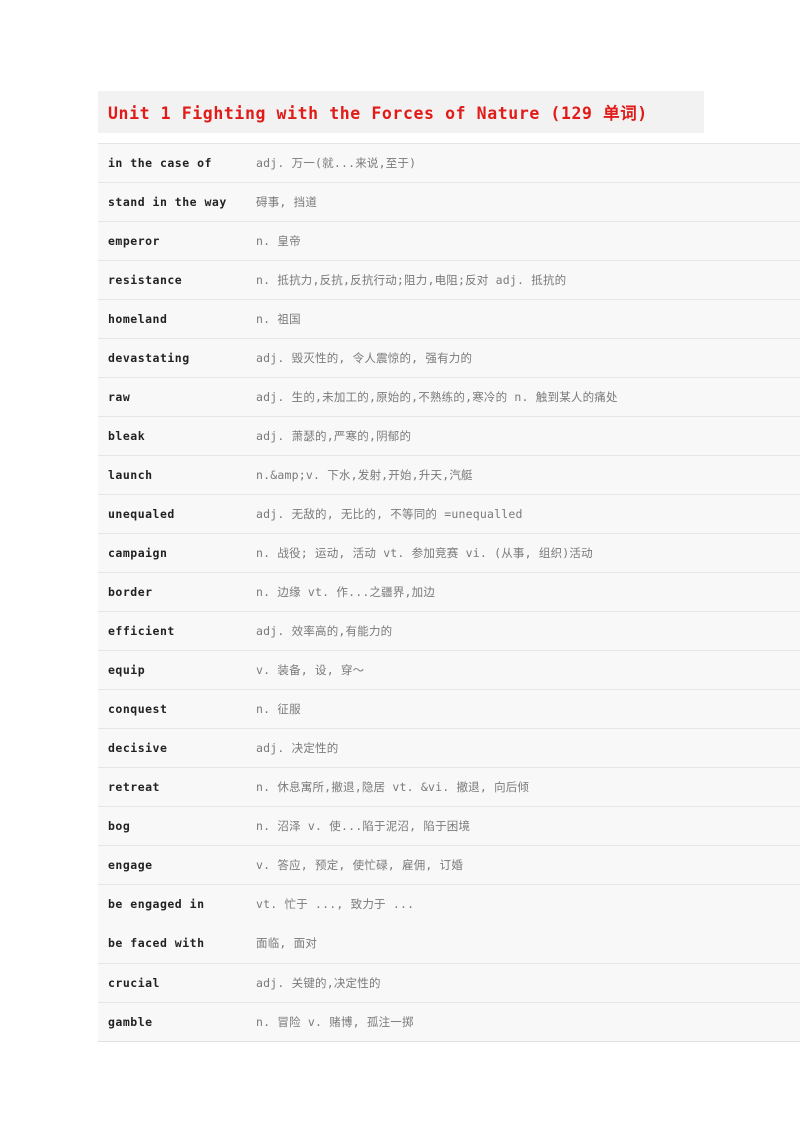 This screenshot has width=800, height=1132. I want to click on word-cell: efficient, so click(172, 631).